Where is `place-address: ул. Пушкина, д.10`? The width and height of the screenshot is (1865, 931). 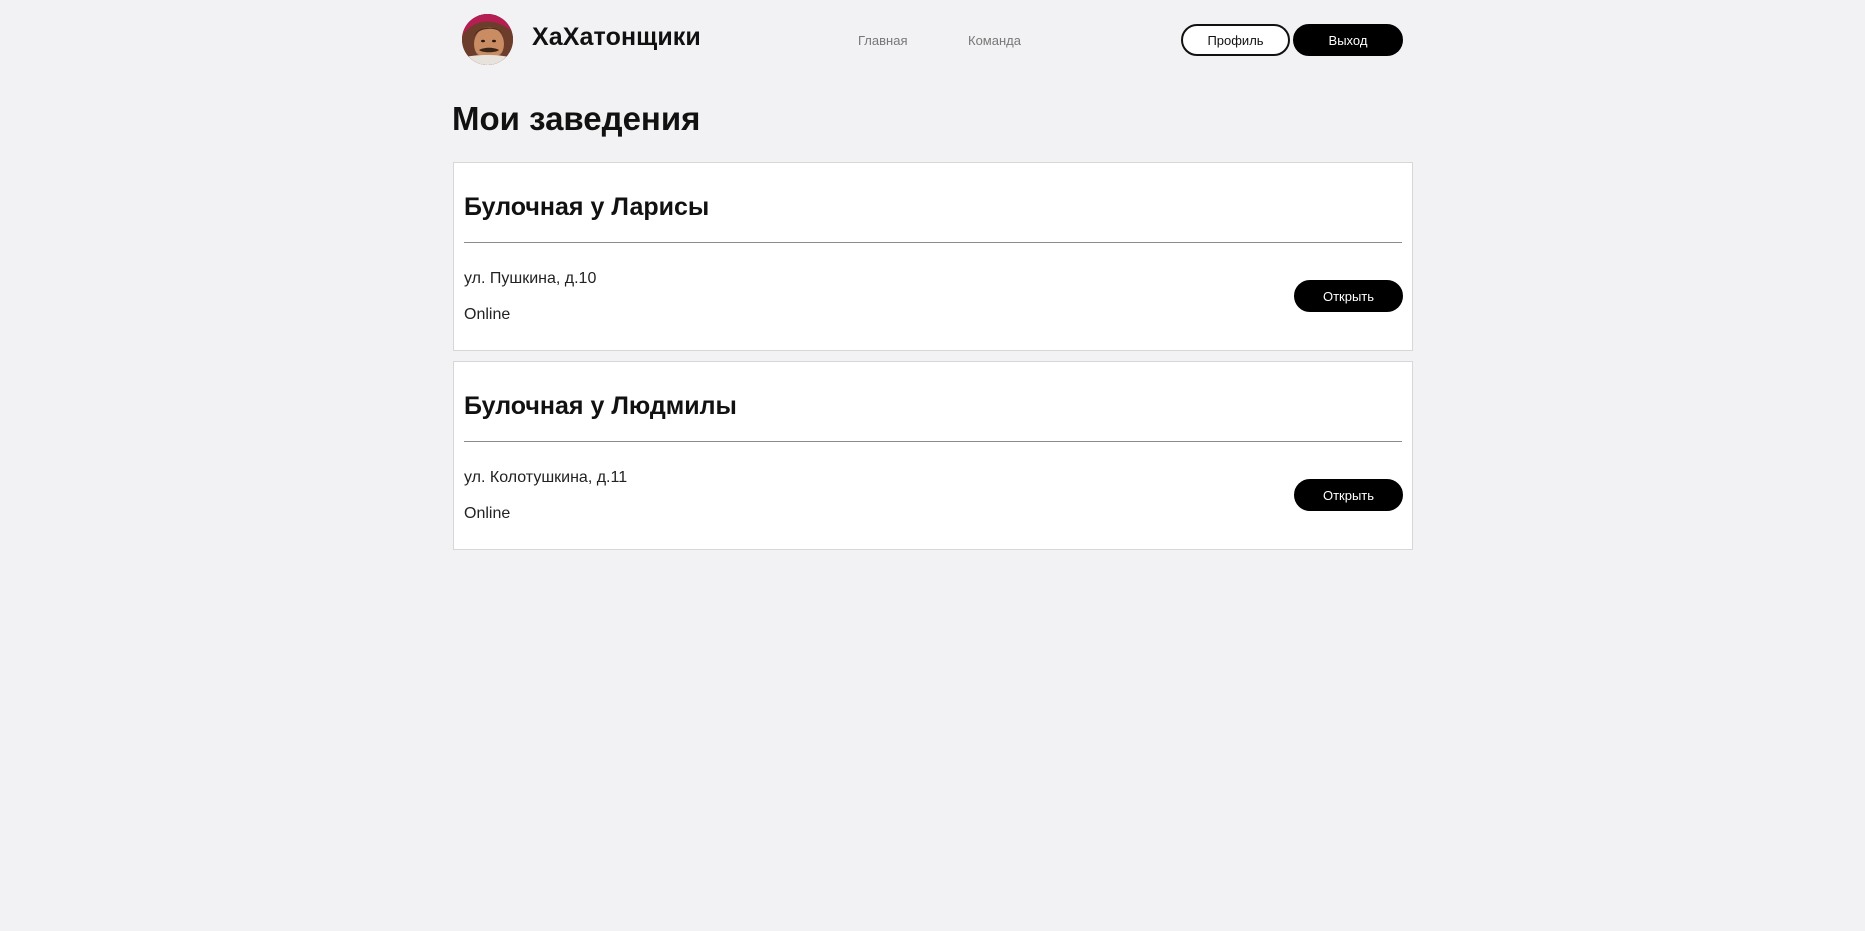
place-address: ул. Пушкина, д.10 is located at coordinates (530, 278).